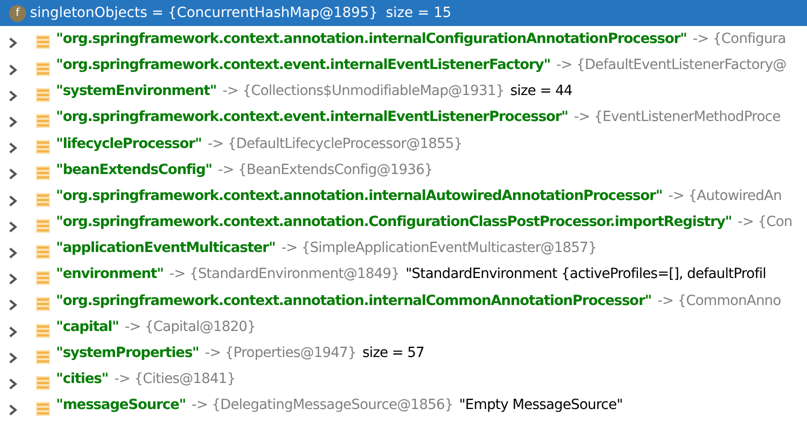  Describe the element at coordinates (87, 327) in the screenshot. I see `entry-key: "capital"` at that location.